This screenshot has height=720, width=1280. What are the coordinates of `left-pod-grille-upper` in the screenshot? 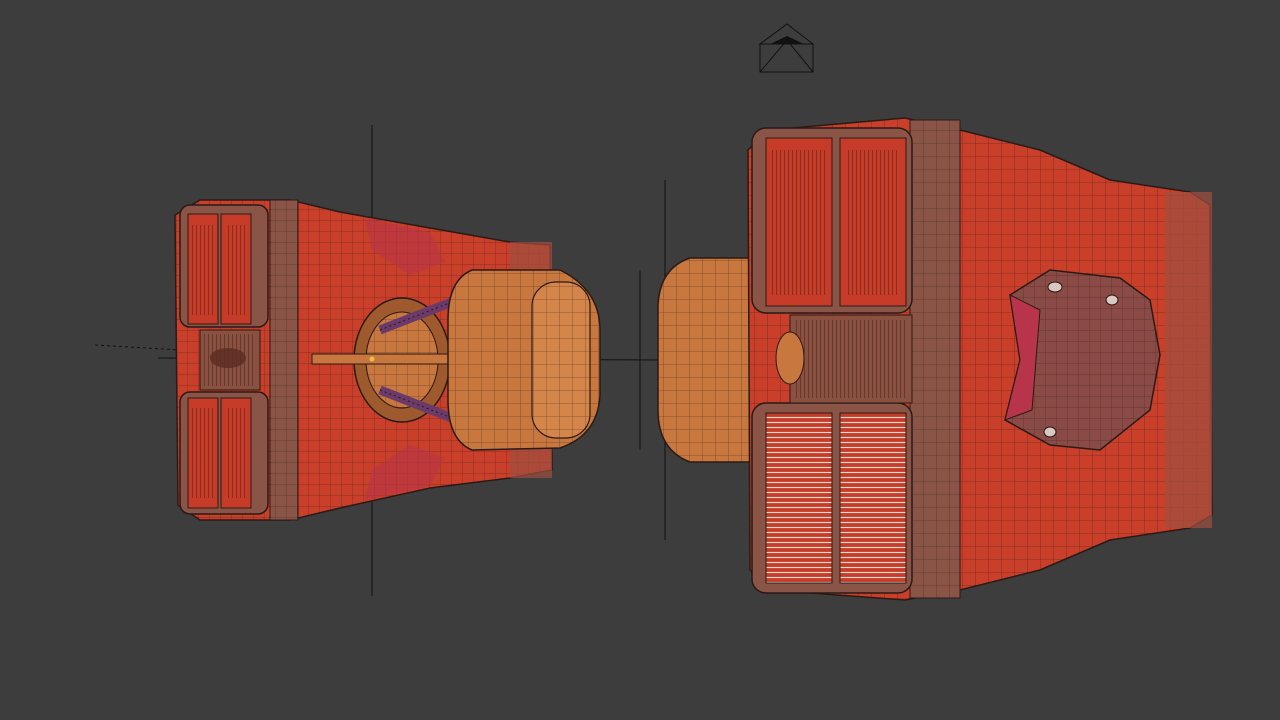 It's located at (224, 266).